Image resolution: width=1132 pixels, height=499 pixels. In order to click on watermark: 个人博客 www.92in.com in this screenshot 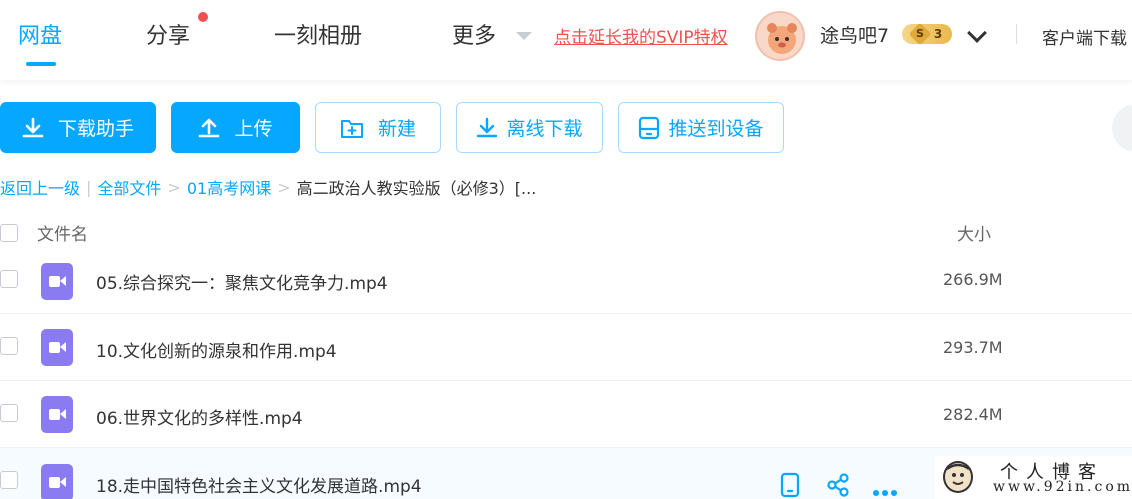, I will do `click(1033, 477)`.